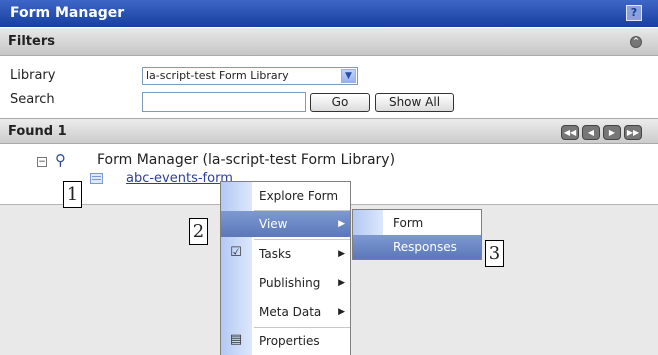  I want to click on submenu-item-responses: Responses, so click(417, 247).